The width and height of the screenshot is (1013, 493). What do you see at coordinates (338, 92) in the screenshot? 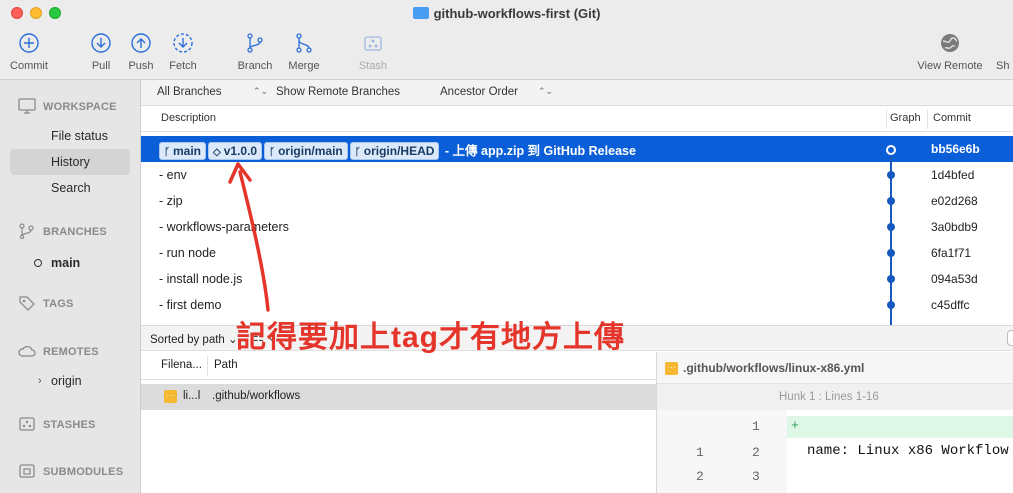
I see `show-remote-branches-toggle: Show Remote Branches` at bounding box center [338, 92].